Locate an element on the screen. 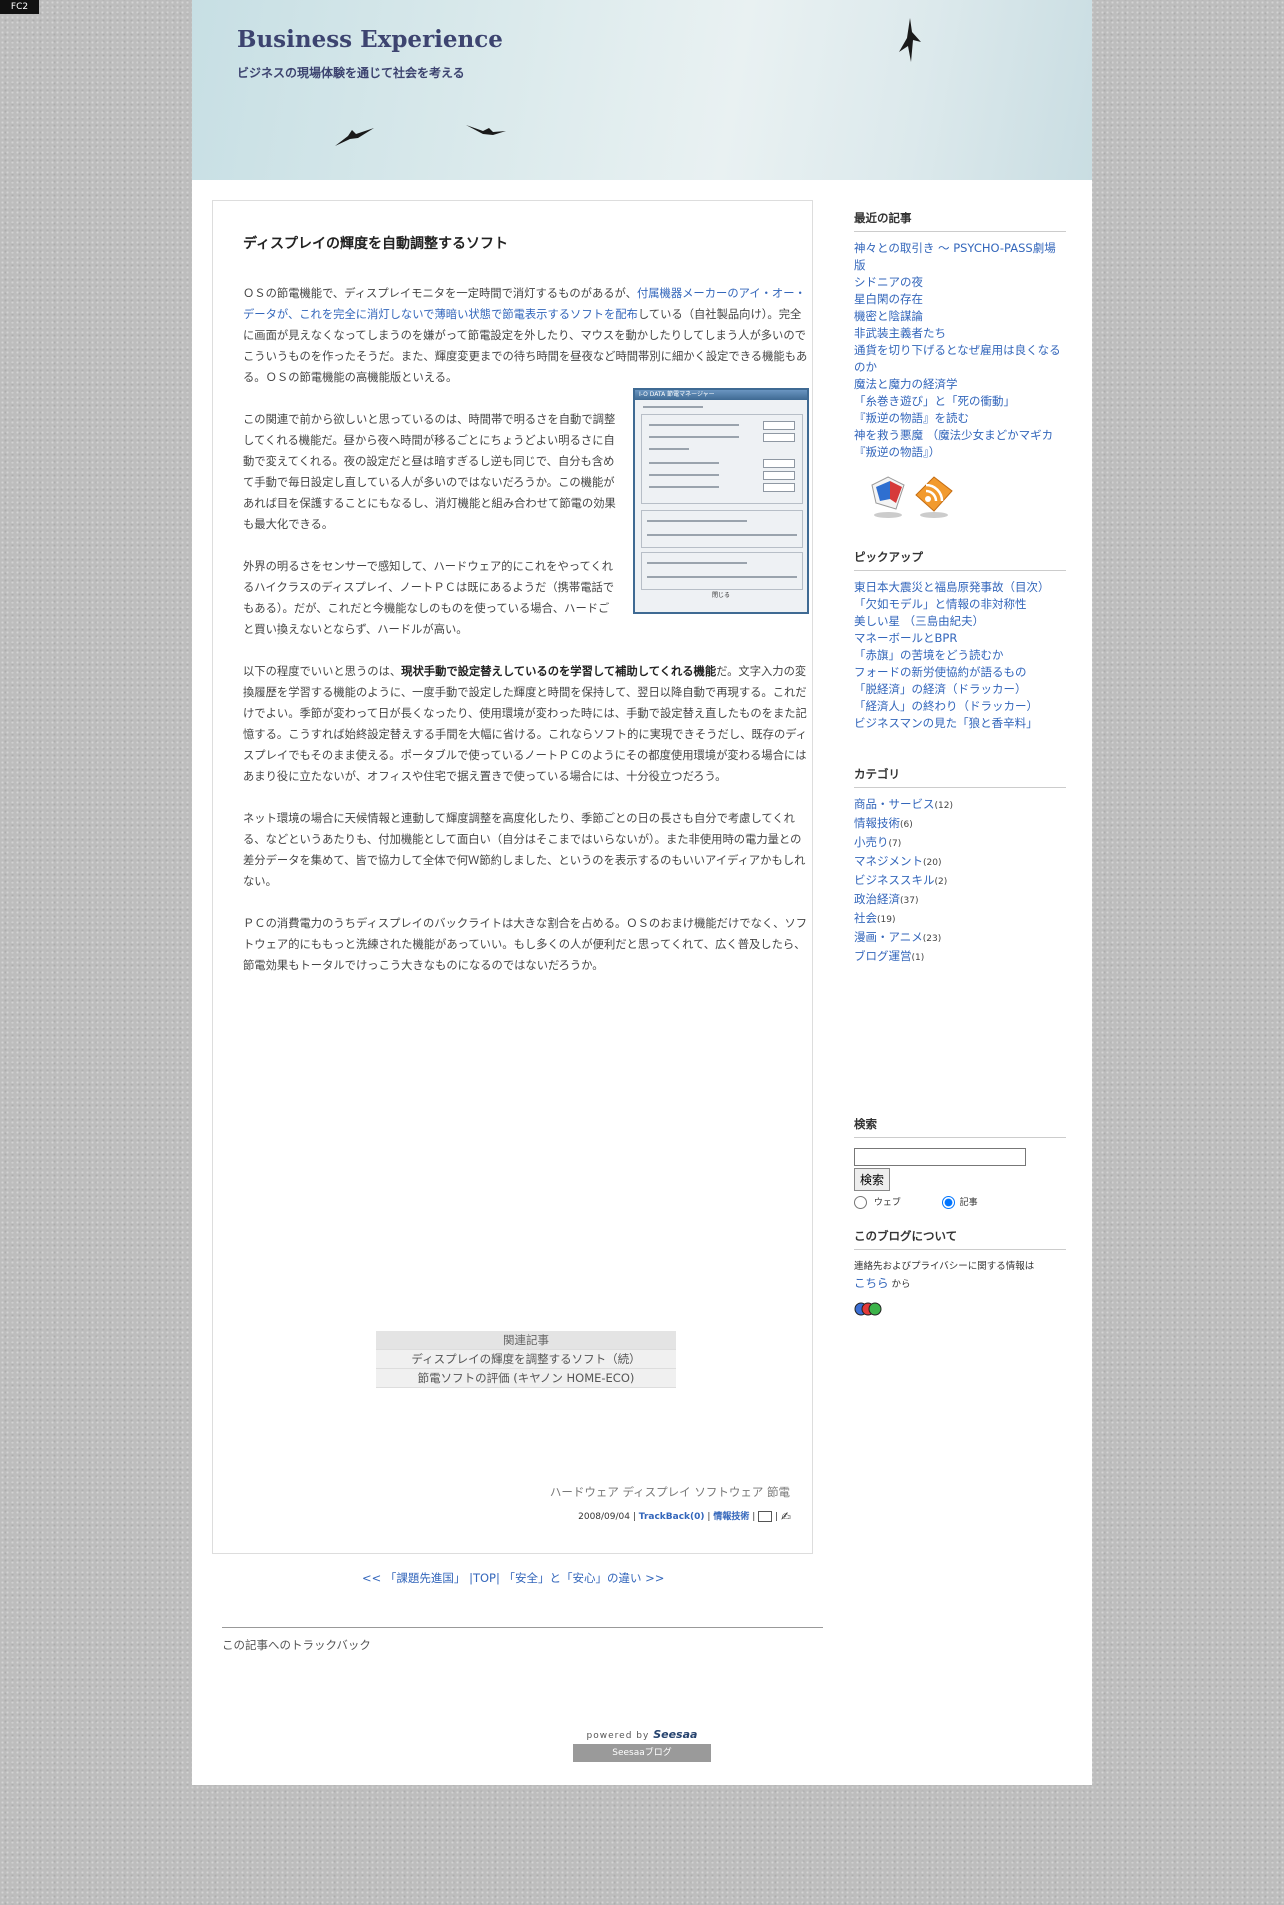 The height and width of the screenshot is (1905, 1284). recent-article-link: 神を救う悪魔 （魔法少女まどかマギカ『叛逆の物語』） is located at coordinates (960, 444).